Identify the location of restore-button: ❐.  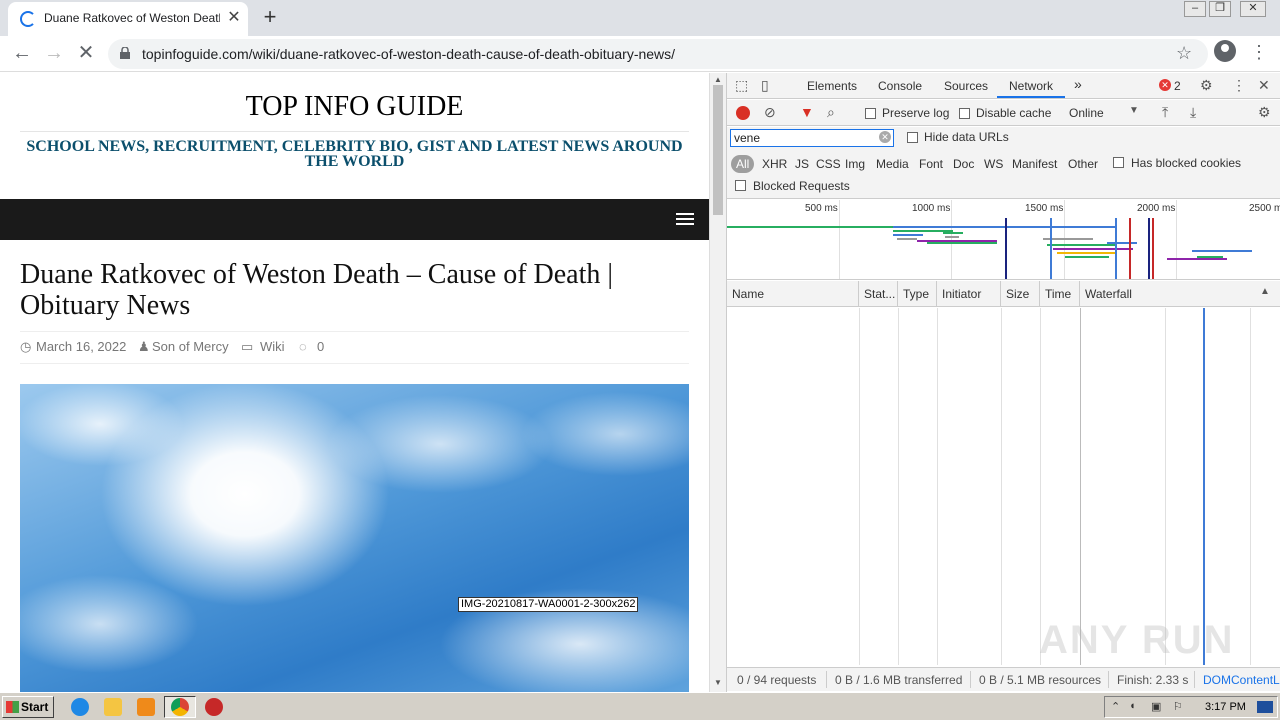
(1220, 9).